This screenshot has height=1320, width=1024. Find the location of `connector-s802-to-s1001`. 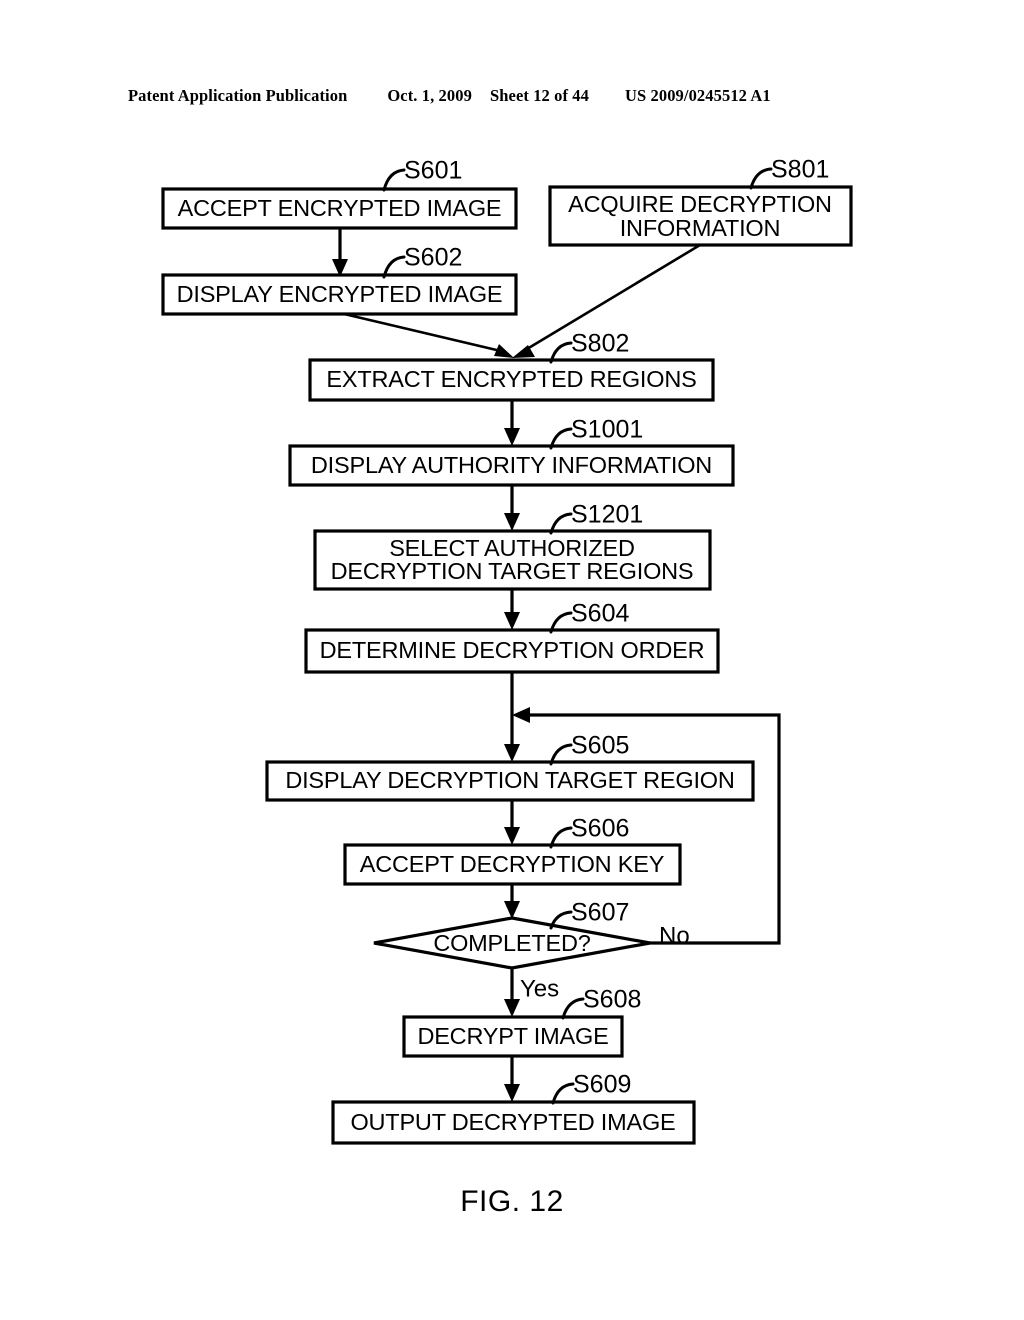

connector-s802-to-s1001 is located at coordinates (512, 423).